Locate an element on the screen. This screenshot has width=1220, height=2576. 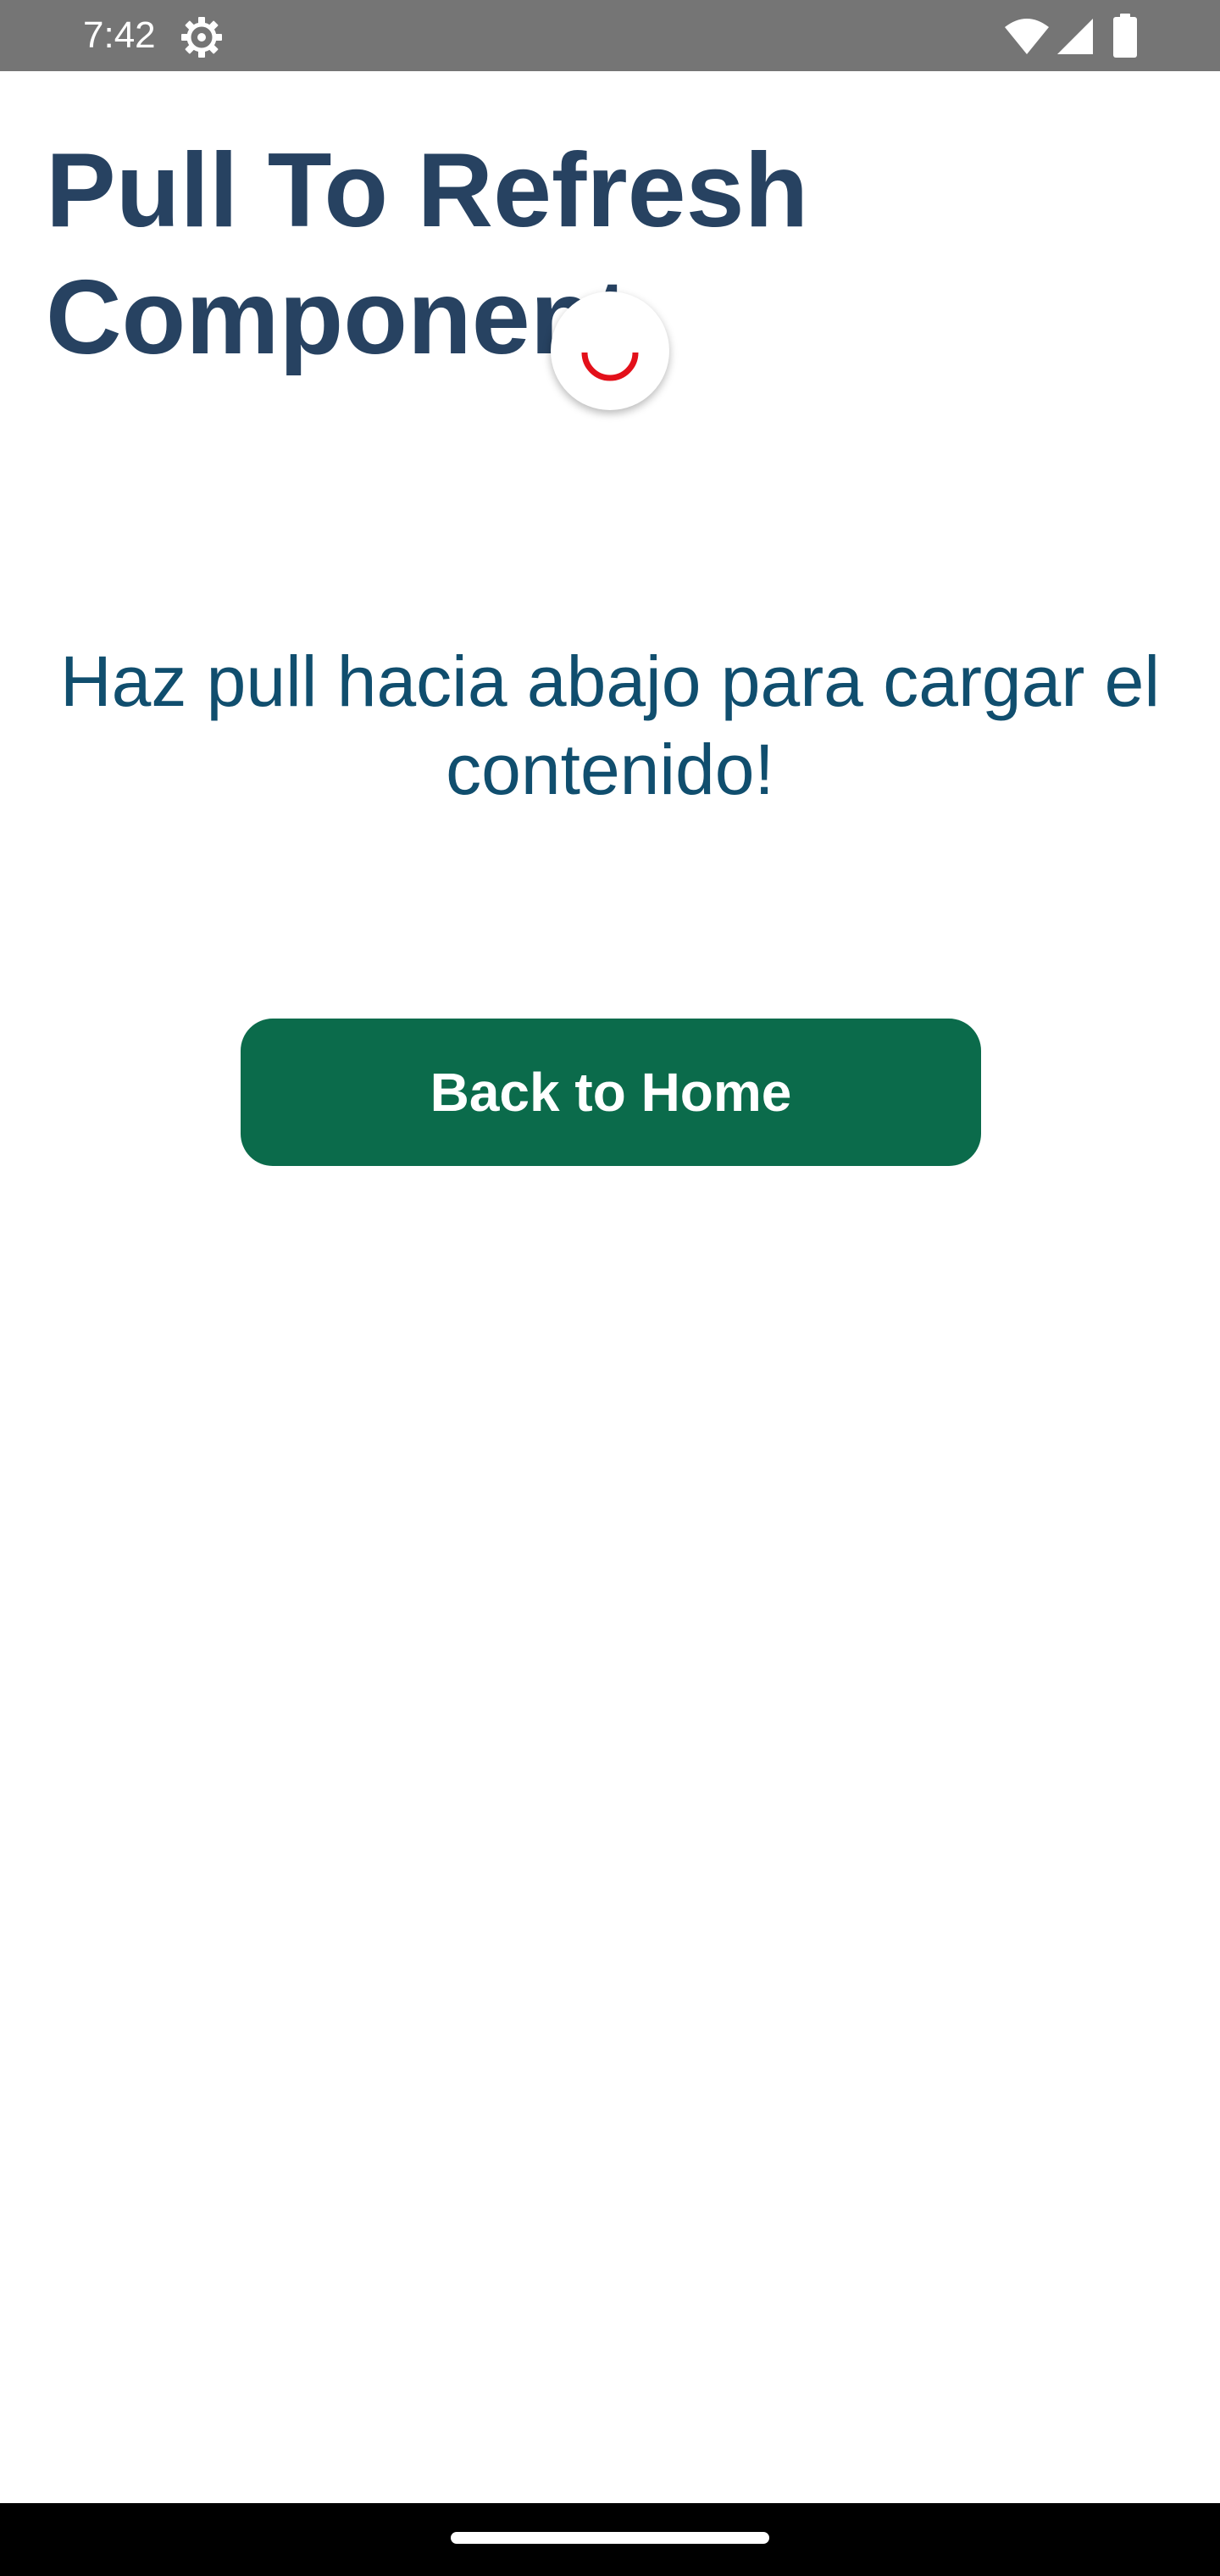
page-title: Pull To Refresh Component is located at coordinates (427, 254).